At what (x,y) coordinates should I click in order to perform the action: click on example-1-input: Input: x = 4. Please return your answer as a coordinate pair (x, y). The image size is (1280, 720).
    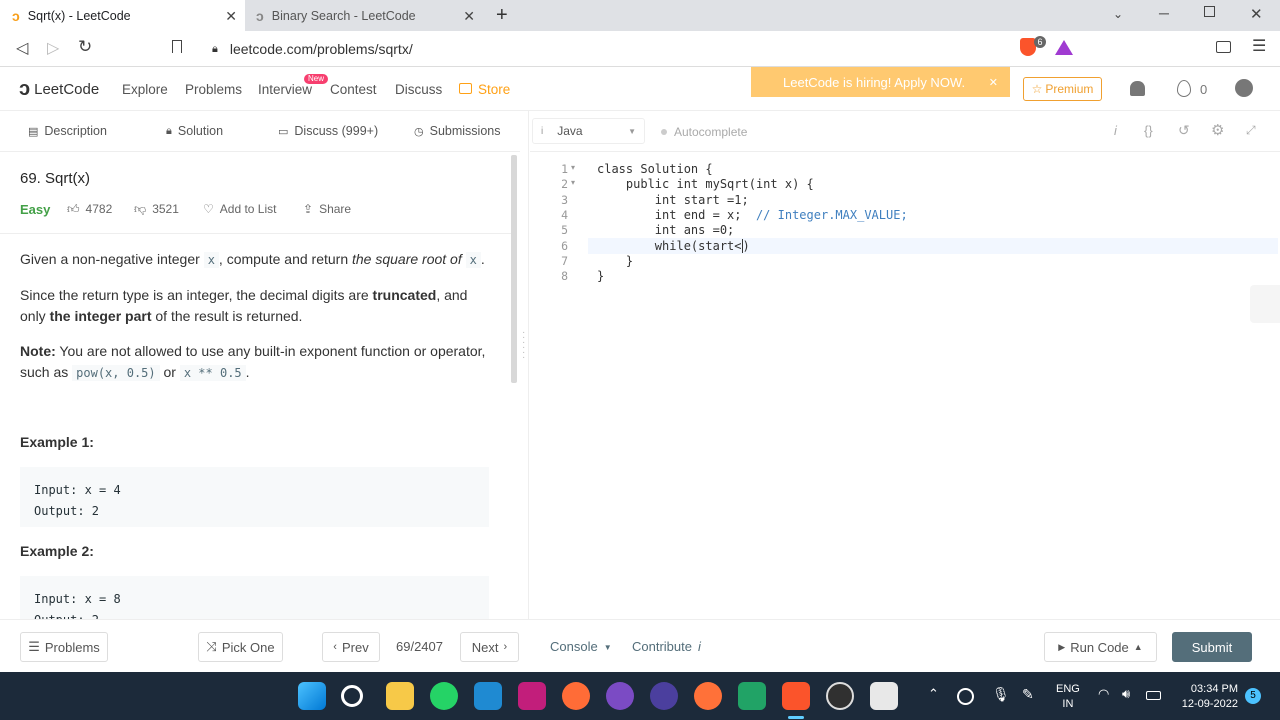
    Looking at the image, I should click on (77, 490).